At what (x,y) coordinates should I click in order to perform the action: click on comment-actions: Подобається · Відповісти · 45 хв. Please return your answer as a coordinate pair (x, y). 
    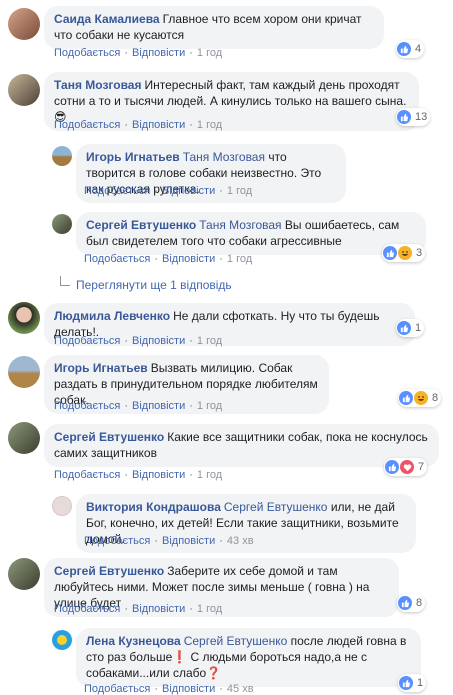
    Looking at the image, I should click on (169, 689).